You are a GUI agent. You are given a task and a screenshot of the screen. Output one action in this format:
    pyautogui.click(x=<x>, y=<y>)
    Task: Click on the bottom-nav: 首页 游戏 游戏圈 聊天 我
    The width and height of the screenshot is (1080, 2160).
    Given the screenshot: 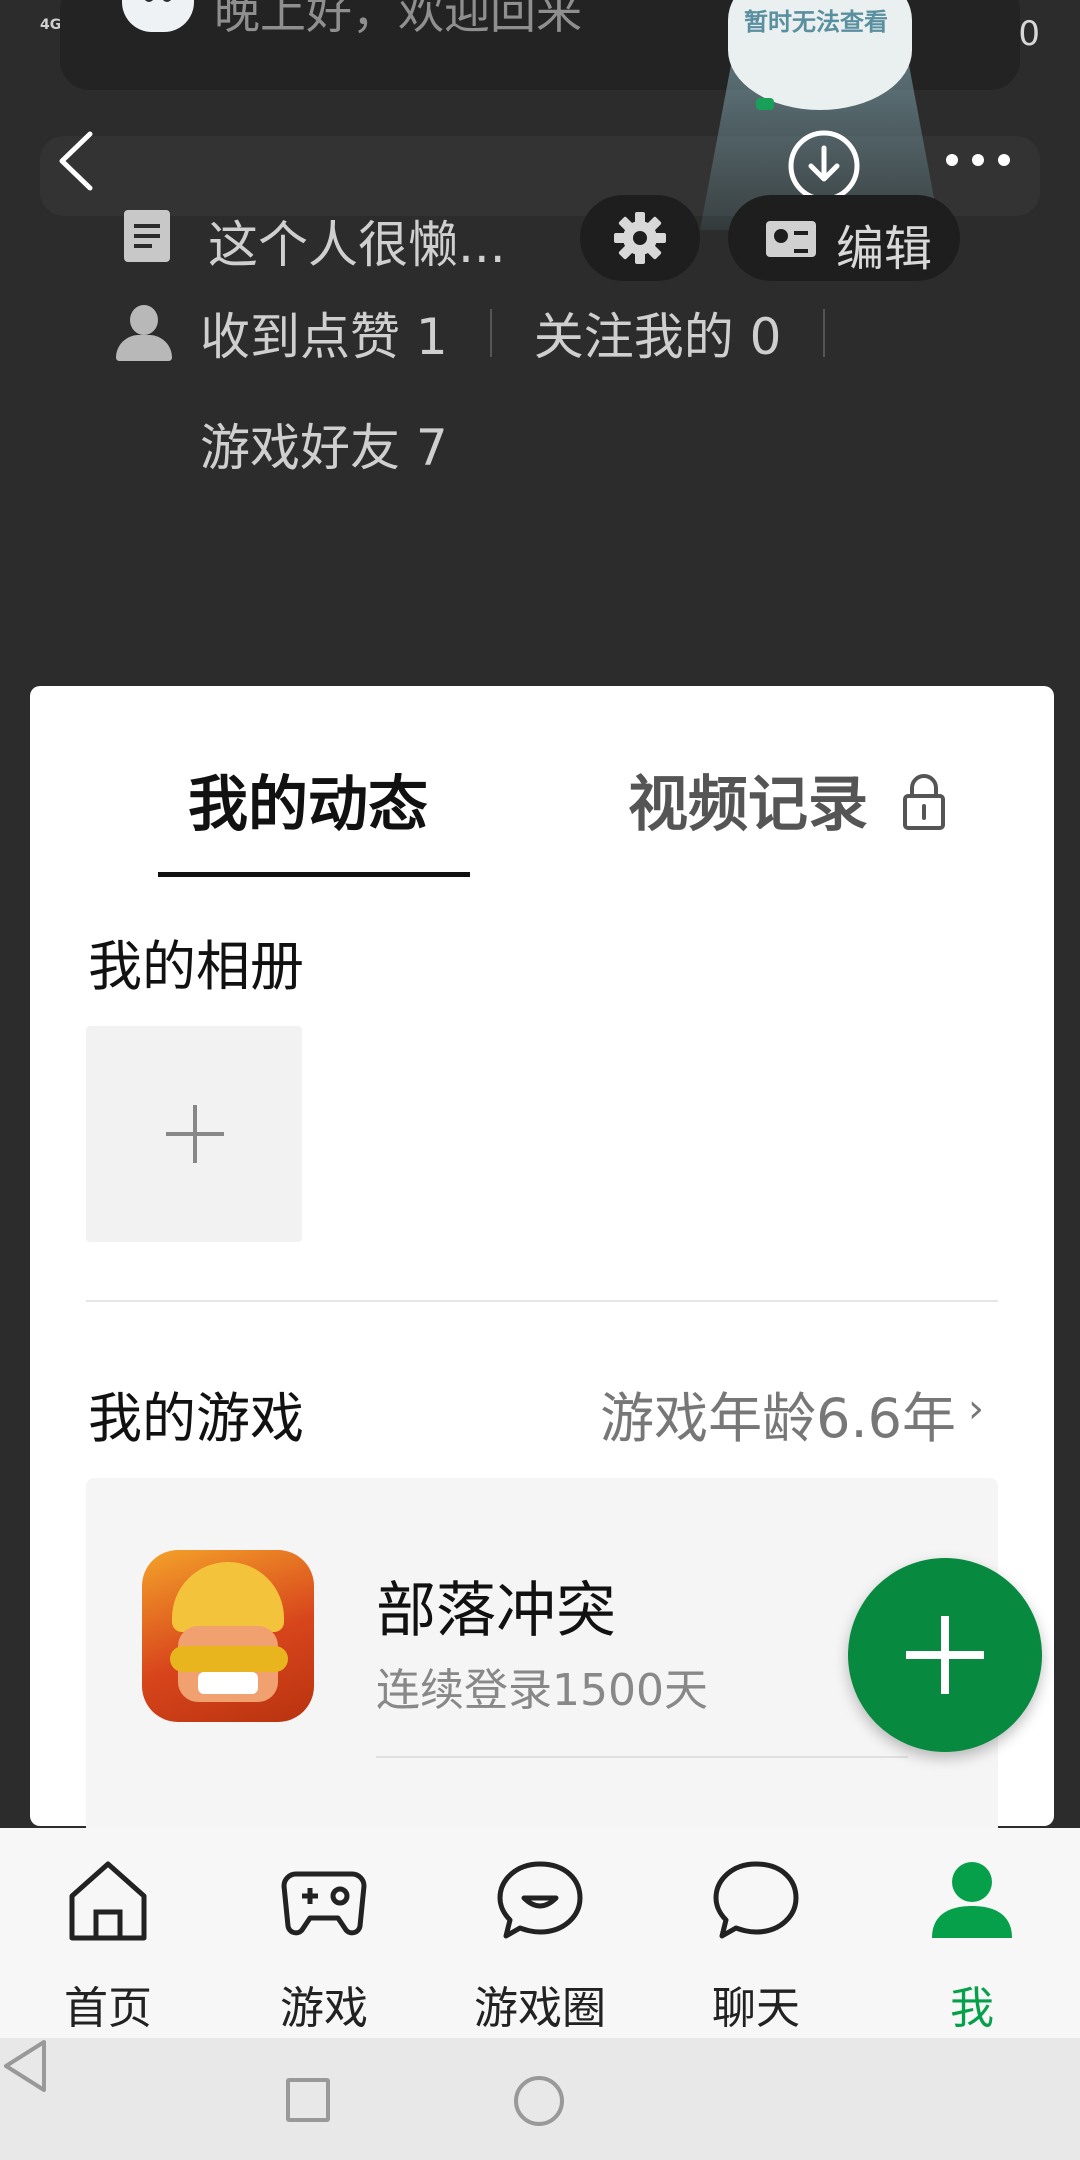 What is the action you would take?
    pyautogui.click(x=540, y=1933)
    